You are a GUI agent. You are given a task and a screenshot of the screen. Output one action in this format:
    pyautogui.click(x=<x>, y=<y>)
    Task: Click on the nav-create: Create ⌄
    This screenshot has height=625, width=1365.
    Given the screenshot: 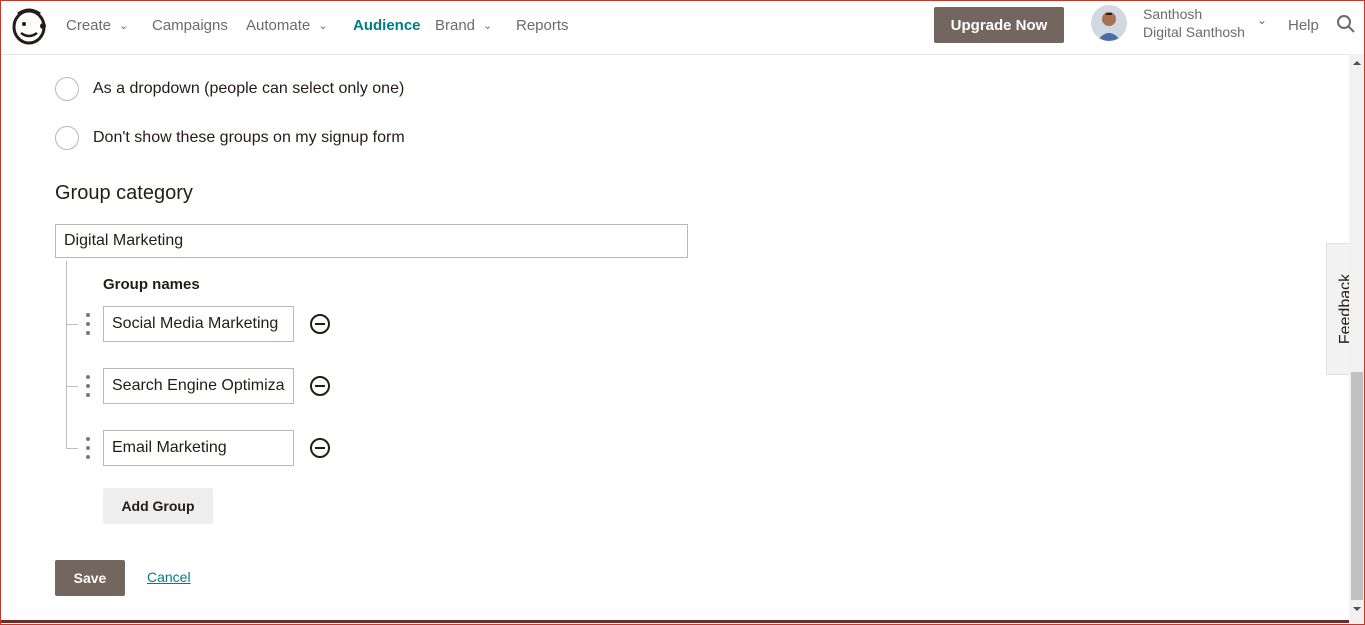 What is the action you would take?
    pyautogui.click(x=97, y=25)
    